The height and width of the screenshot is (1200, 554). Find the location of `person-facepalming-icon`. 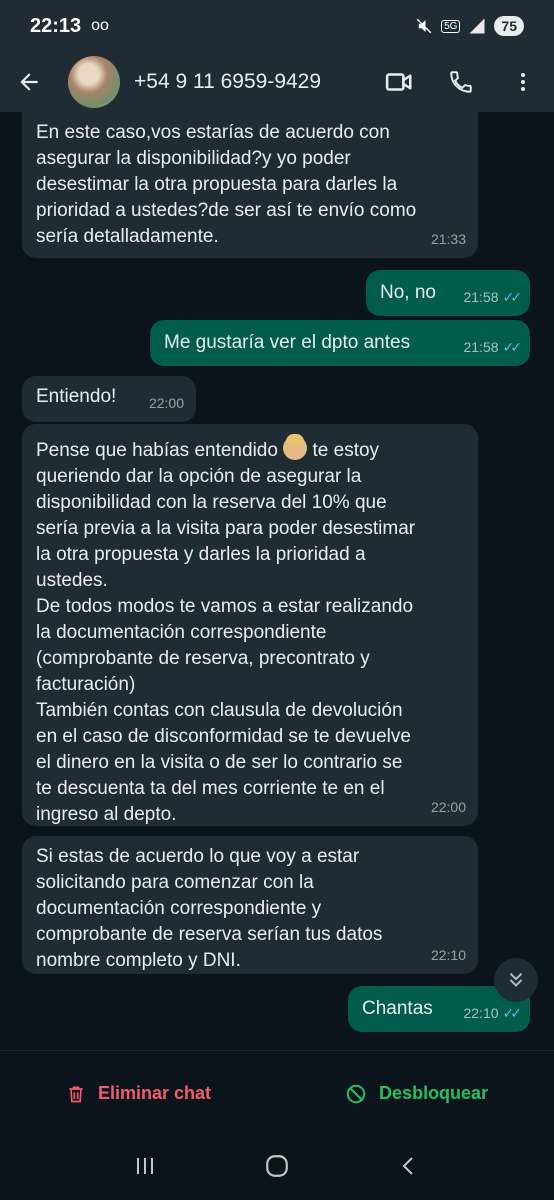

person-facepalming-icon is located at coordinates (295, 447).